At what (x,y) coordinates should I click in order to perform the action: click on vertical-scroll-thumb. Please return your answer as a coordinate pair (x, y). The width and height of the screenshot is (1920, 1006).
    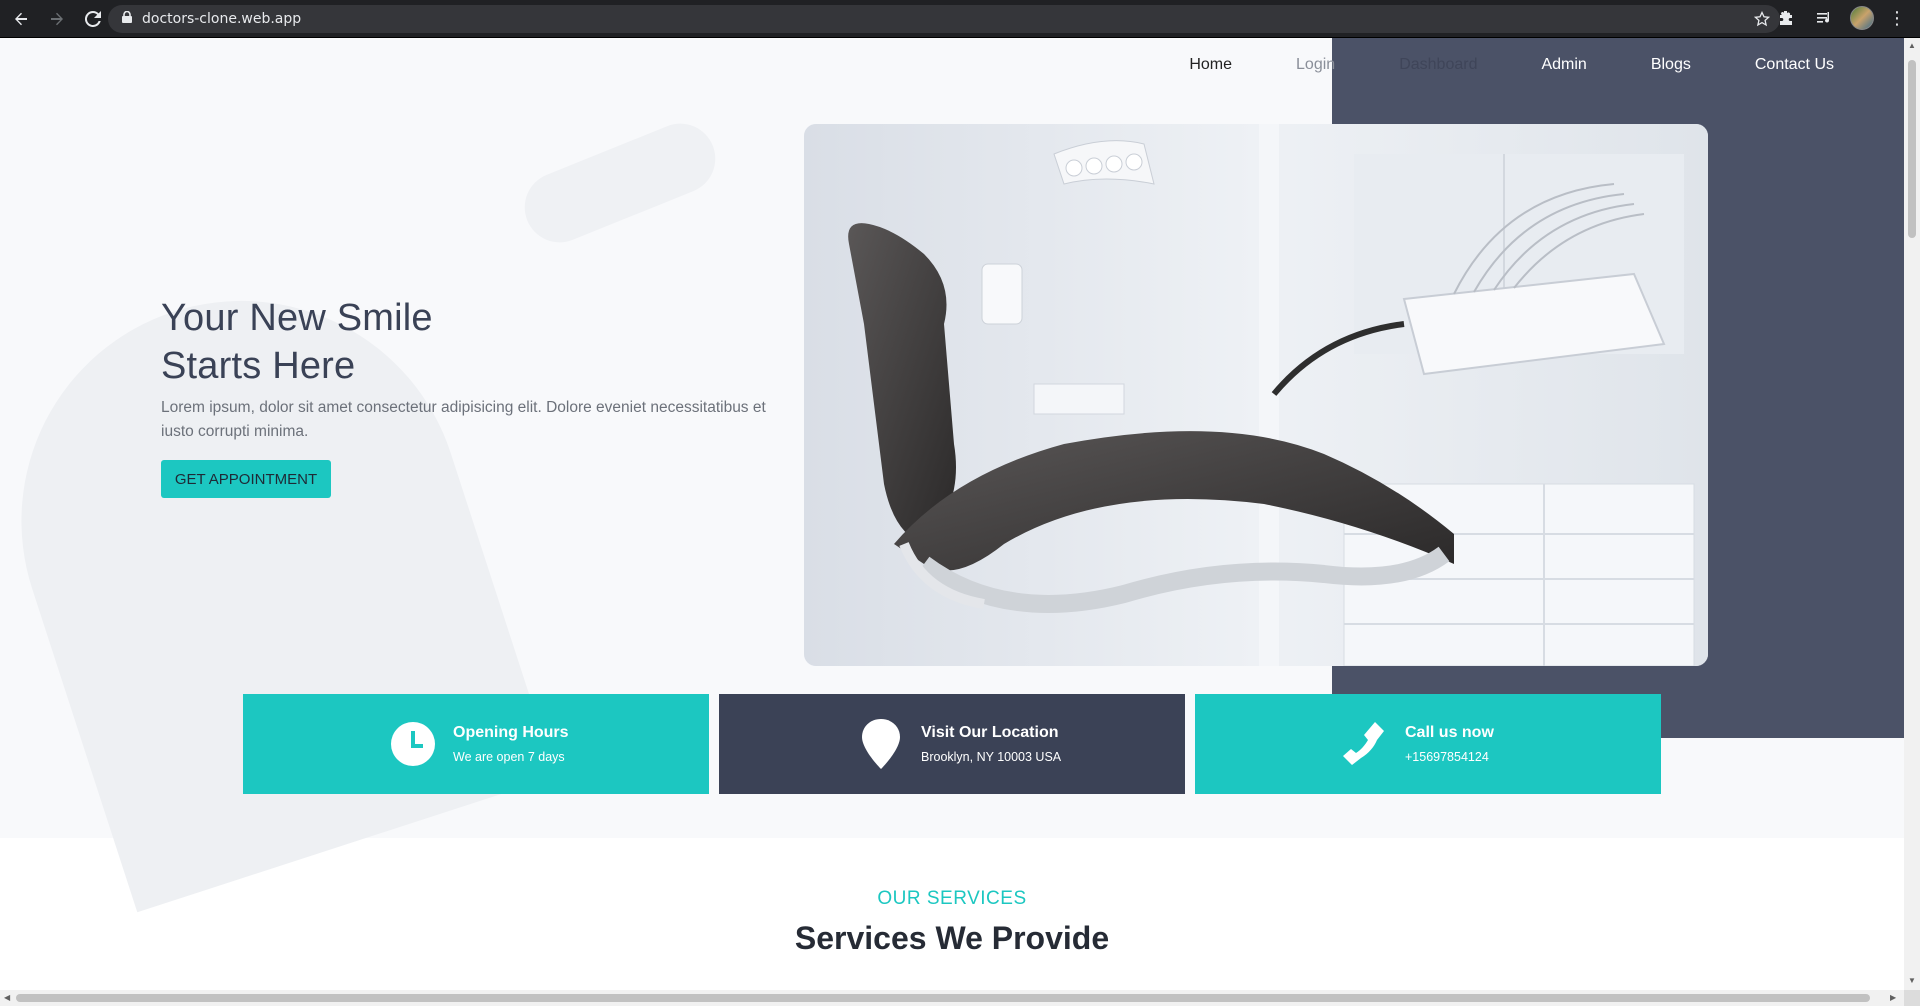
    Looking at the image, I should click on (1912, 149).